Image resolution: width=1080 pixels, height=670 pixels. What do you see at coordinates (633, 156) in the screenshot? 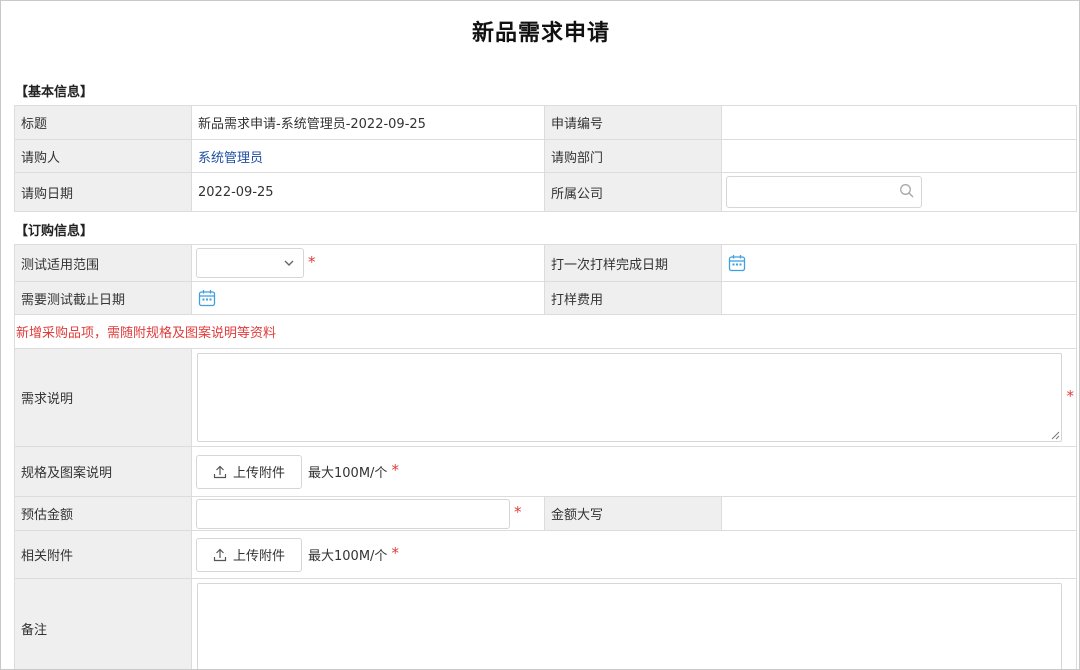
I see `department-label: 请购部门` at bounding box center [633, 156].